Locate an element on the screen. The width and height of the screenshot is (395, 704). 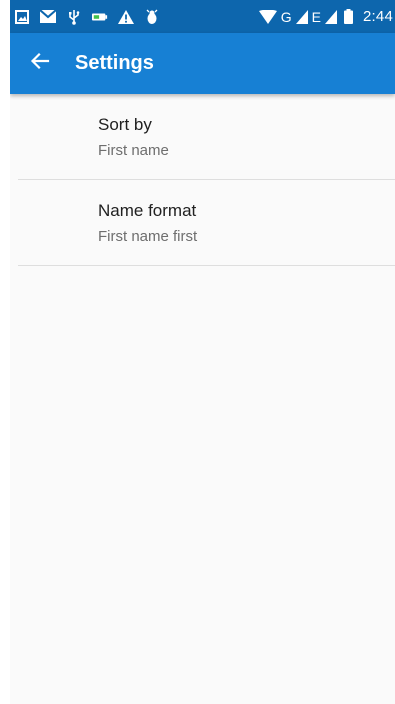
battery-icon is located at coordinates (348, 17).